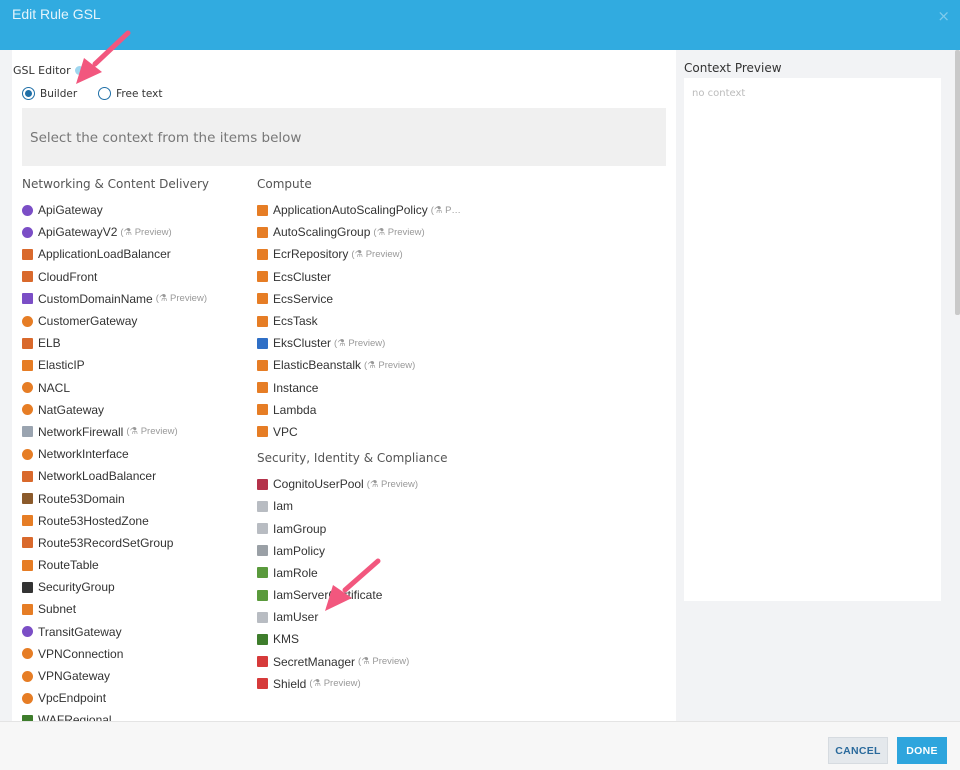 The height and width of the screenshot is (770, 960). Describe the element at coordinates (359, 343) in the screenshot. I see `resource-item-ekscluster: EksCluster (⚗ Preview)` at that location.